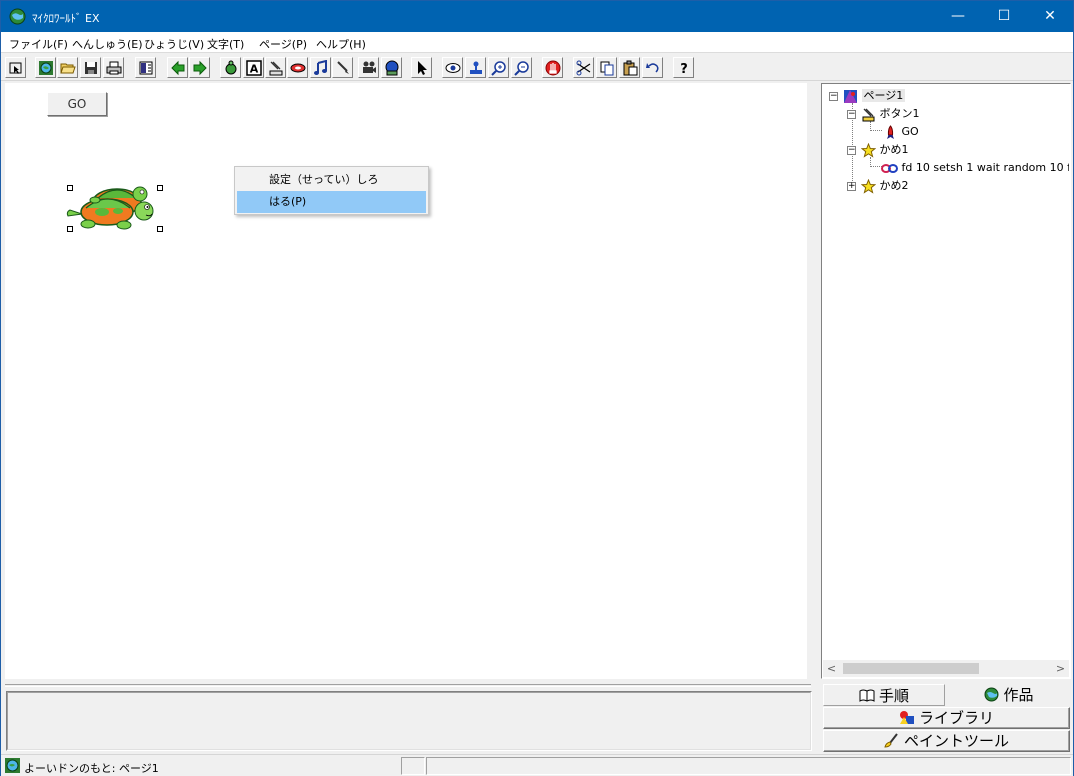  Describe the element at coordinates (342, 67) in the screenshot. I see `brush-button` at that location.